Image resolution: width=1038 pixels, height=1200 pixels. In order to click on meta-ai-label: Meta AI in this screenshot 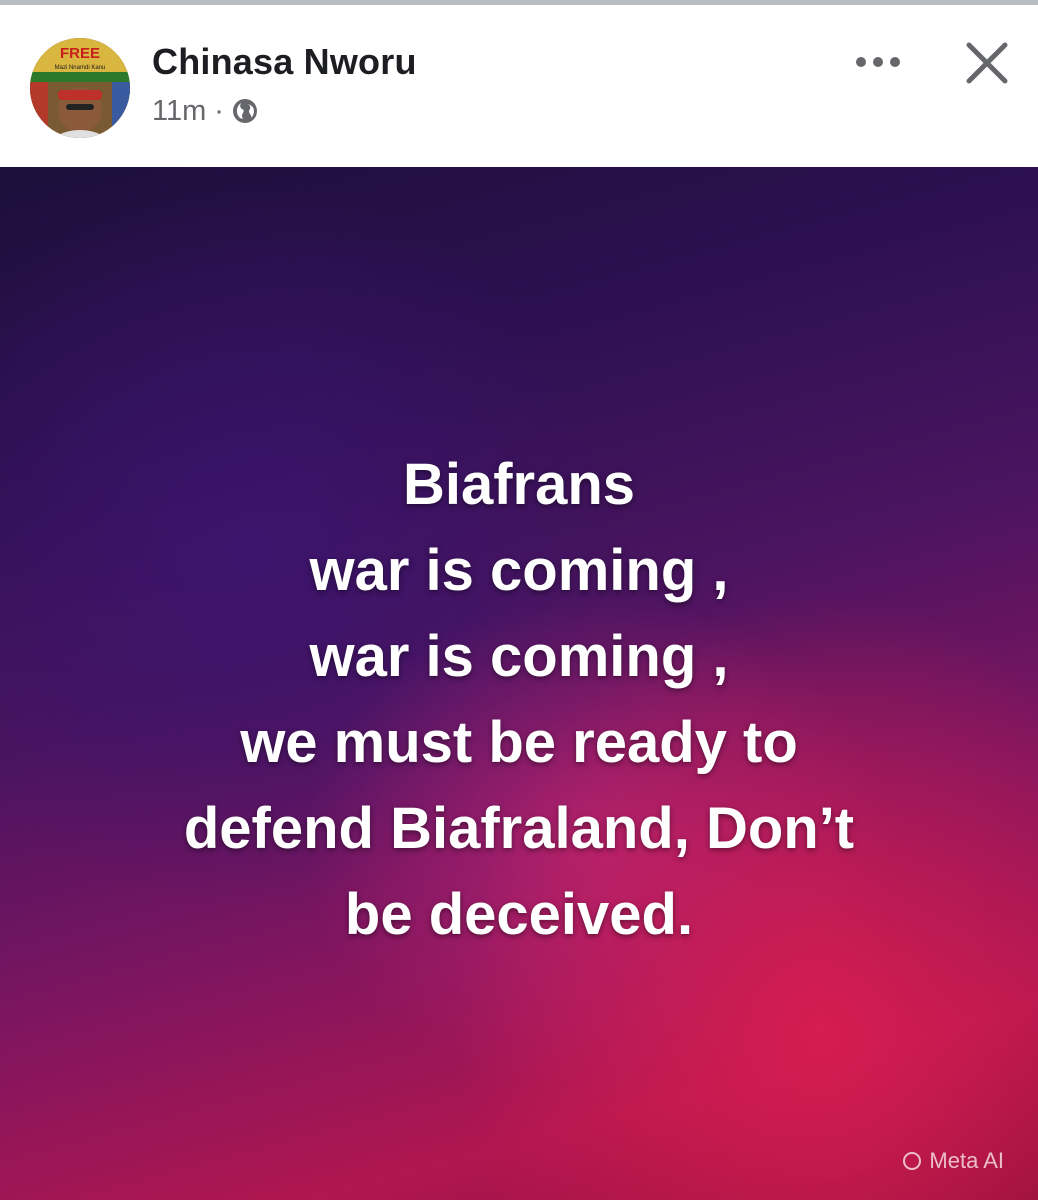, I will do `click(966, 1160)`.